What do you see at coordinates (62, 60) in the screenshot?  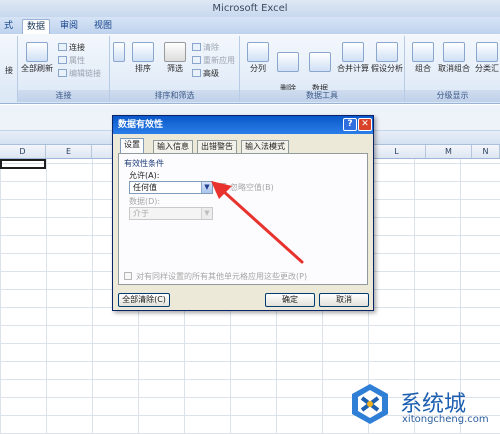 I see `properties-icon` at bounding box center [62, 60].